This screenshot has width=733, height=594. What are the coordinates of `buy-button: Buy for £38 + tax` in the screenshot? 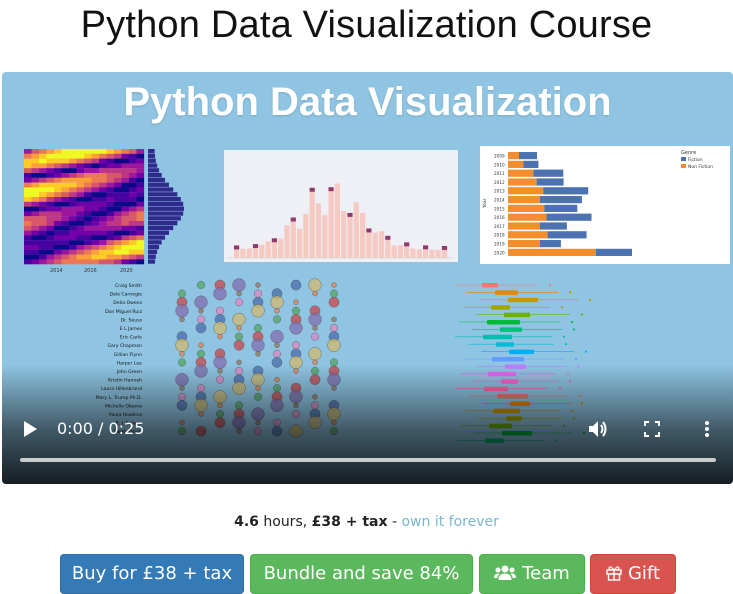 It's located at (152, 574).